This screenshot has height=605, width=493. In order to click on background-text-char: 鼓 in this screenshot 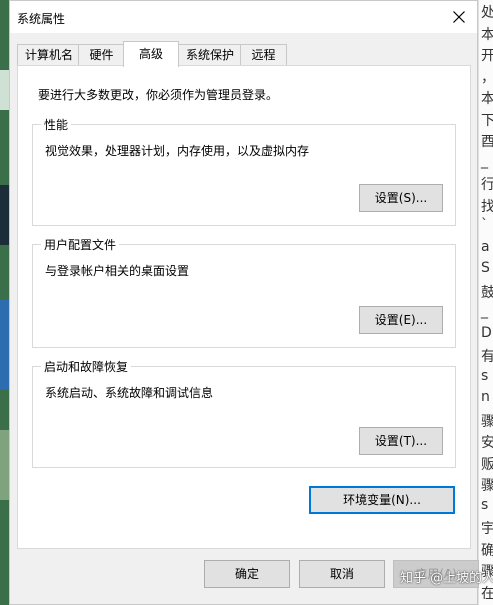, I will do `click(487, 292)`.